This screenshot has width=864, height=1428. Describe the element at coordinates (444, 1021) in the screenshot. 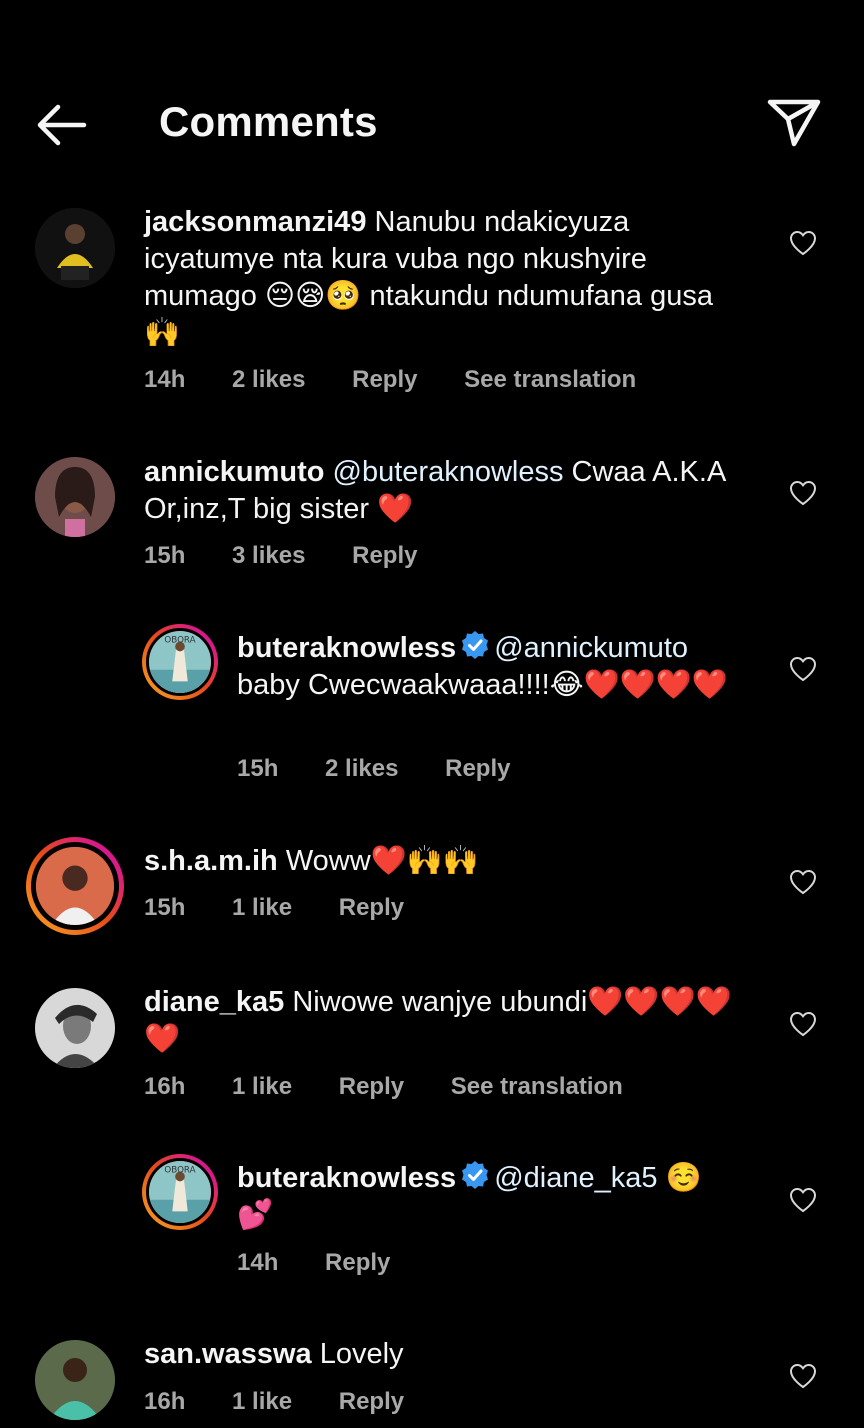

I see `comment-body: diane_ka5 Niwowe wanjye ubundi❤️❤️❤️❤️❤️` at that location.